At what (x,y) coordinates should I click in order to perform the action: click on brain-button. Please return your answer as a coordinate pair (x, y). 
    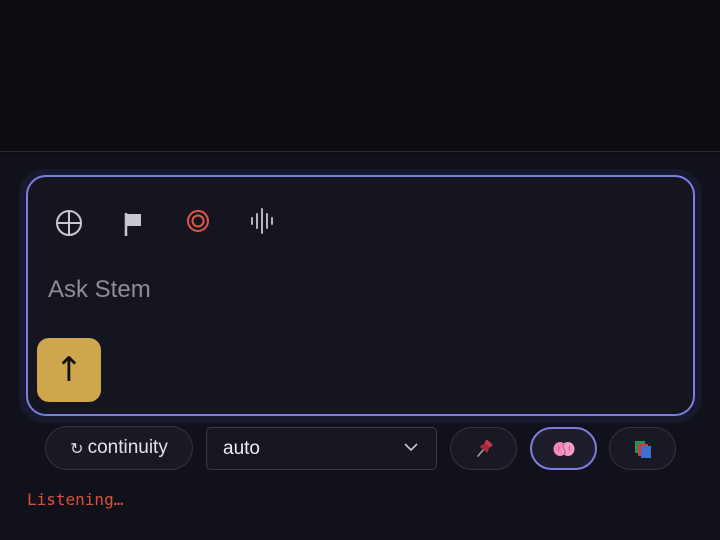
    Looking at the image, I should click on (563, 448).